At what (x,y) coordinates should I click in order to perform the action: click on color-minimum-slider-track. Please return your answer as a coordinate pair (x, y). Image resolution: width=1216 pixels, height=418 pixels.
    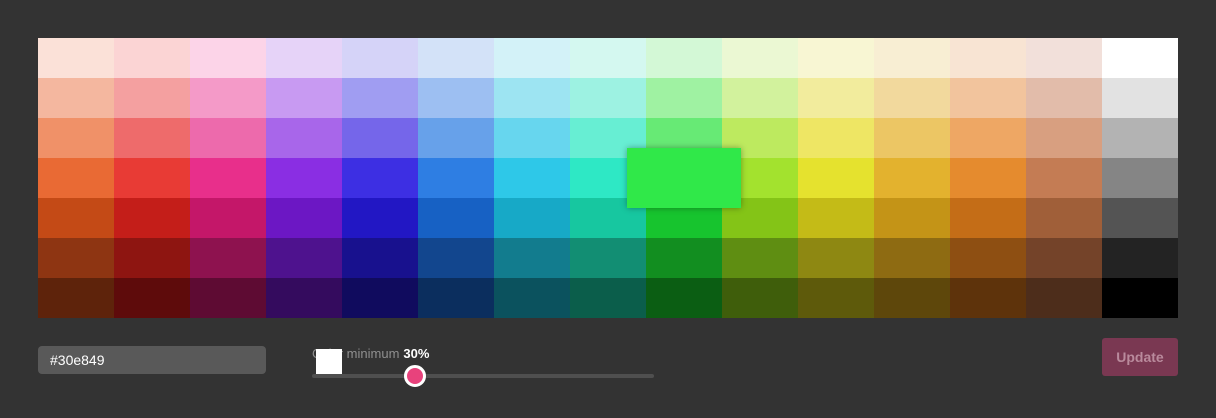
    Looking at the image, I should click on (483, 376).